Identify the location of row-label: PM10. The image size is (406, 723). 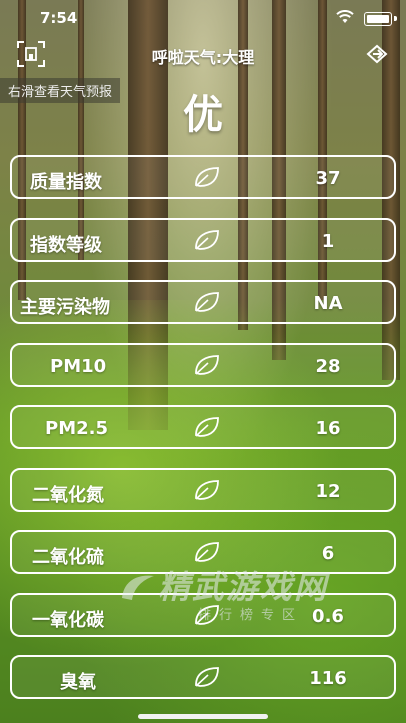
(78, 366).